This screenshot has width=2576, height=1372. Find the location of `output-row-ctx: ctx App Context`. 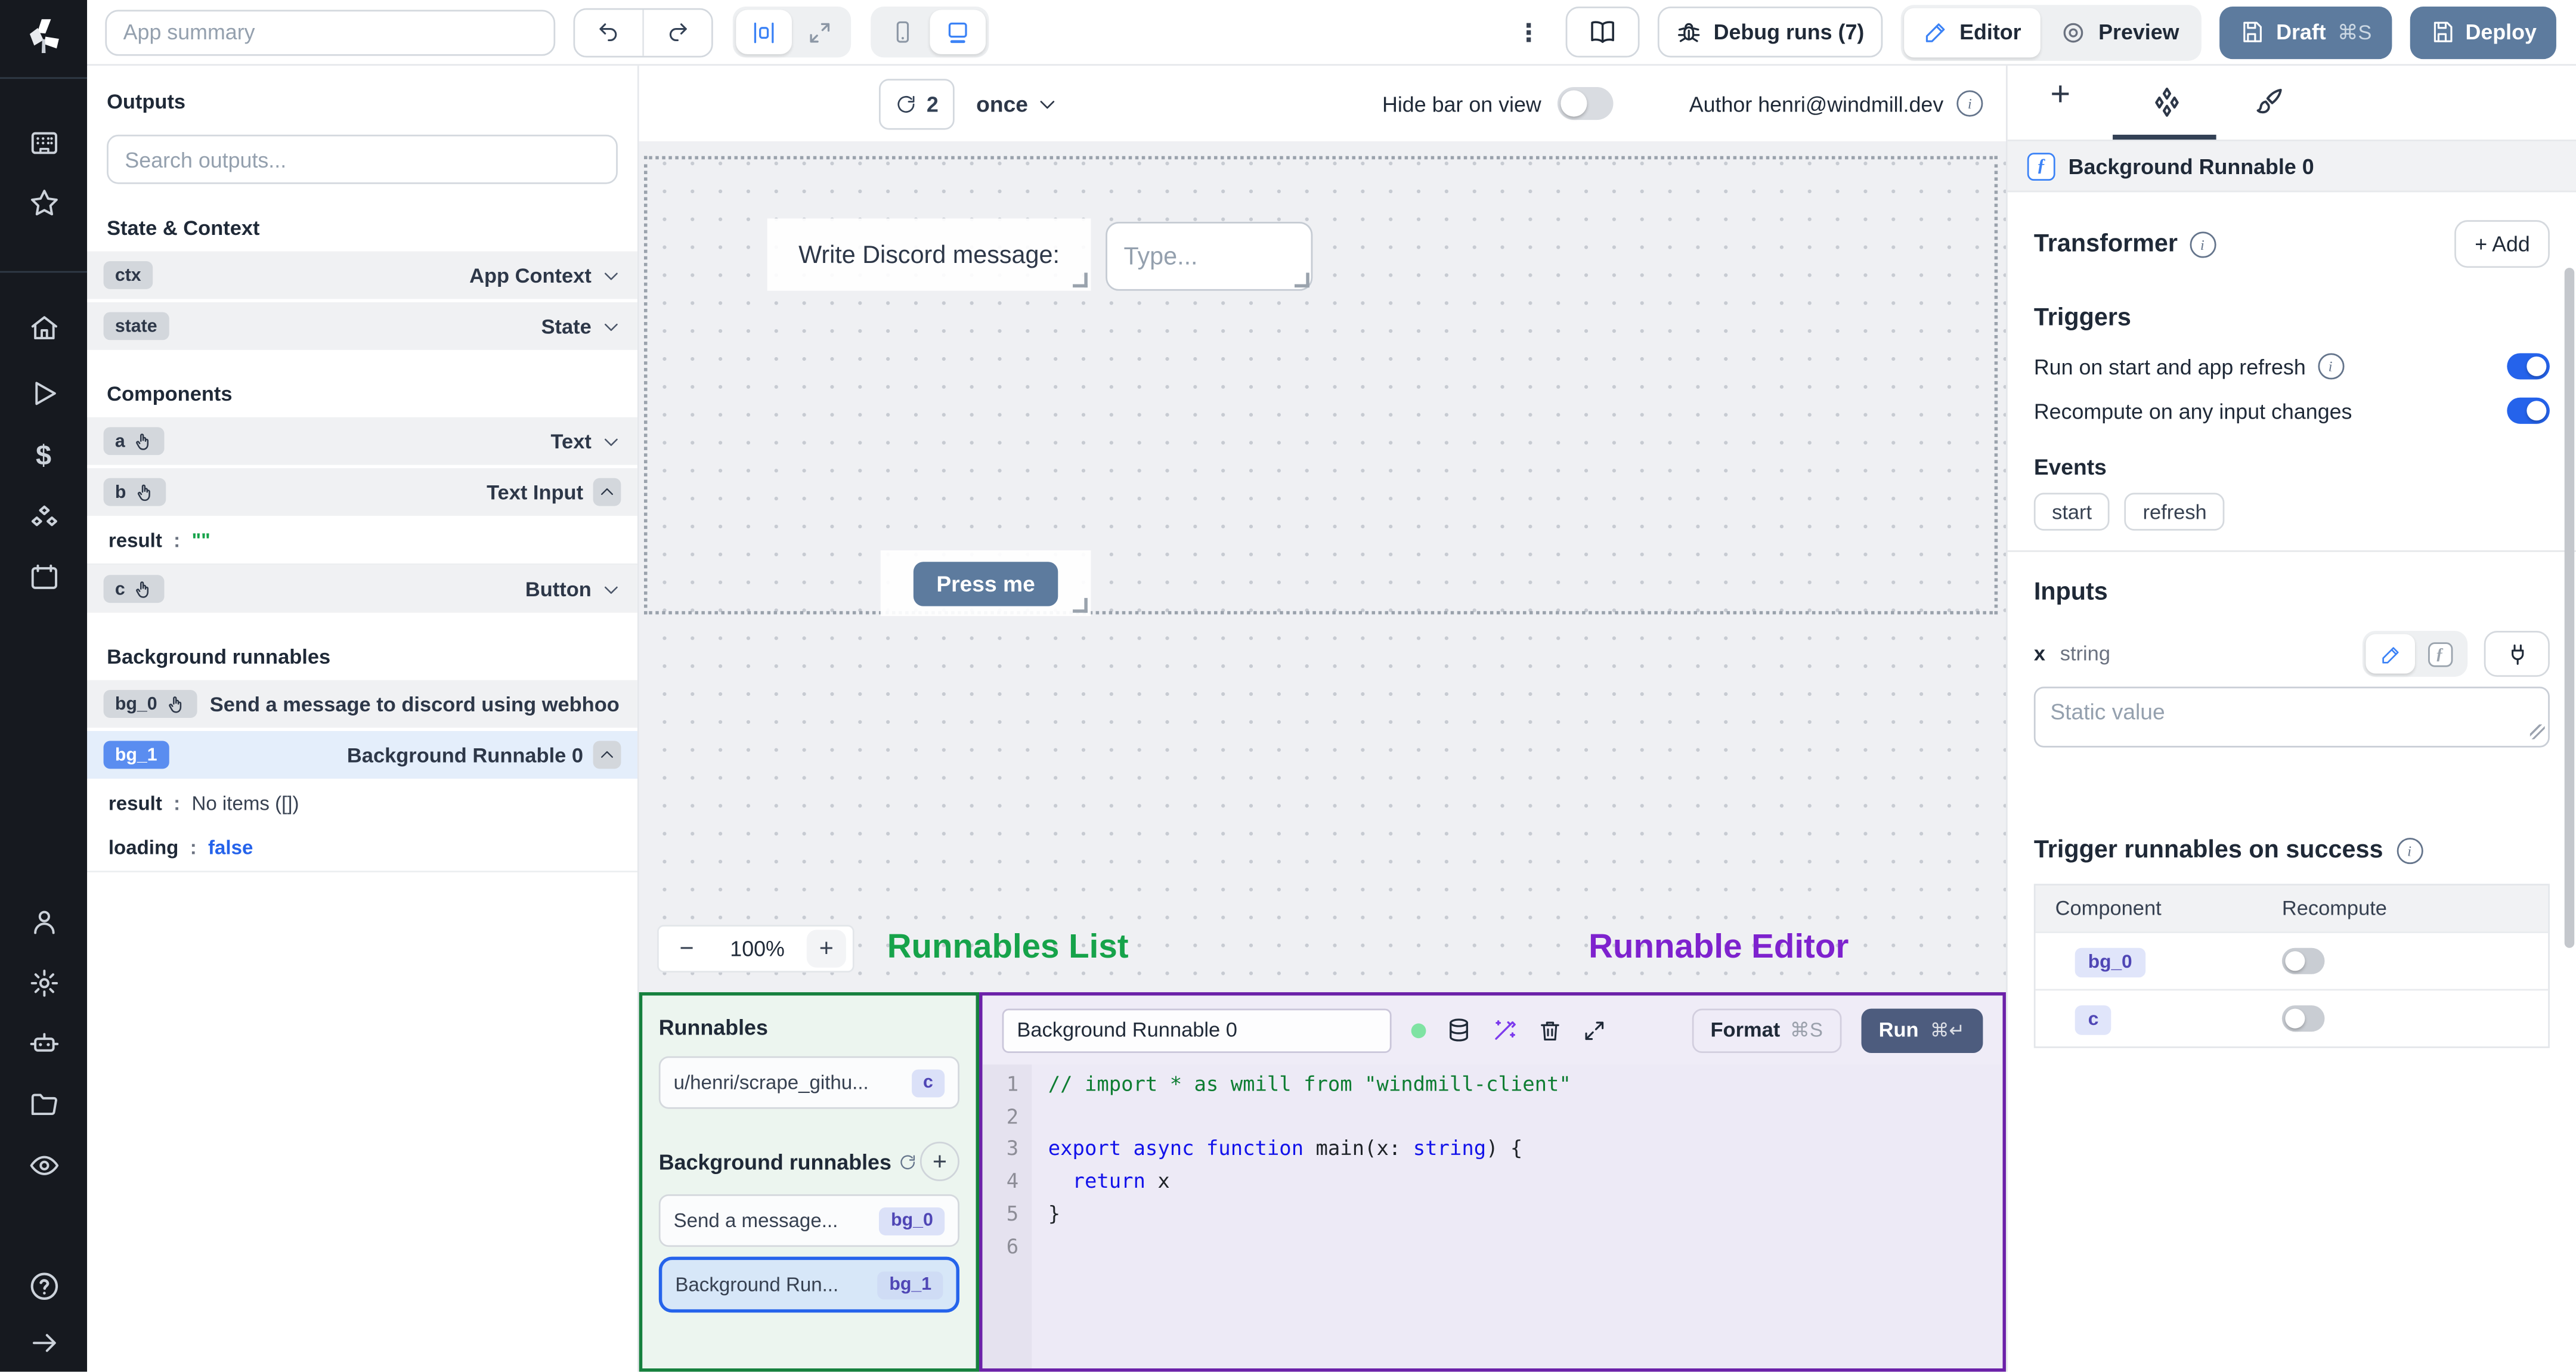

output-row-ctx: ctx App Context is located at coordinates (362, 275).